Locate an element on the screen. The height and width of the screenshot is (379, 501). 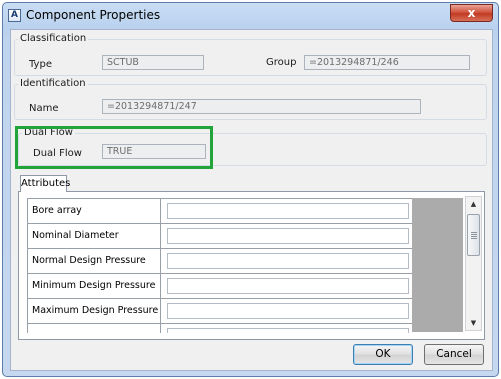
cancel-button: Cancel is located at coordinates (454, 354).